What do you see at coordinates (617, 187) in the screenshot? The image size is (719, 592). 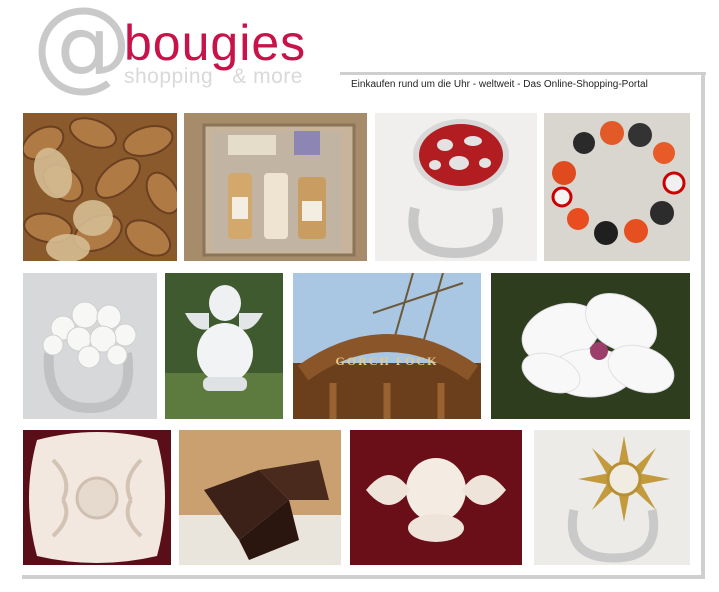 I see `photo-bead-bracelet` at bounding box center [617, 187].